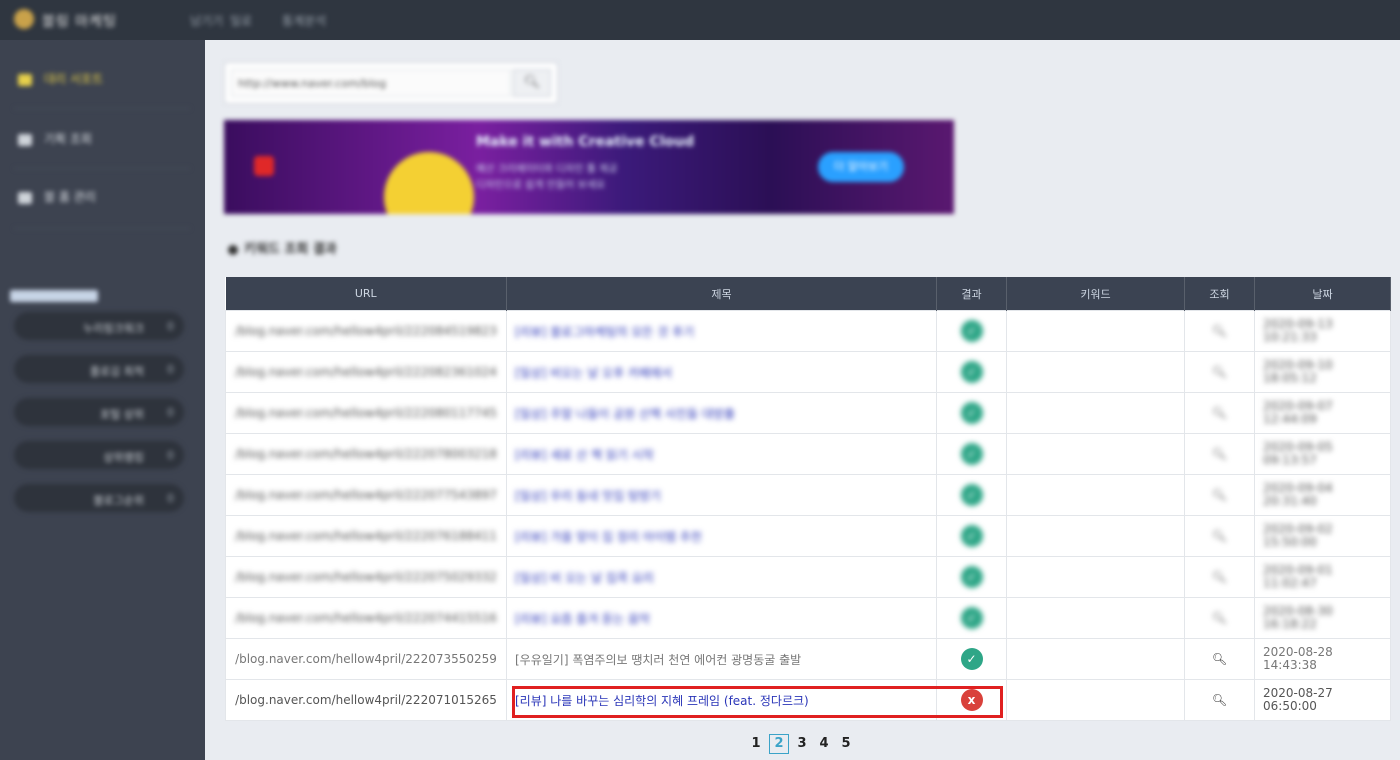  Describe the element at coordinates (366, 372) in the screenshot. I see `row-url: /blog.naver.com/hellow4pril/222082361024` at that location.